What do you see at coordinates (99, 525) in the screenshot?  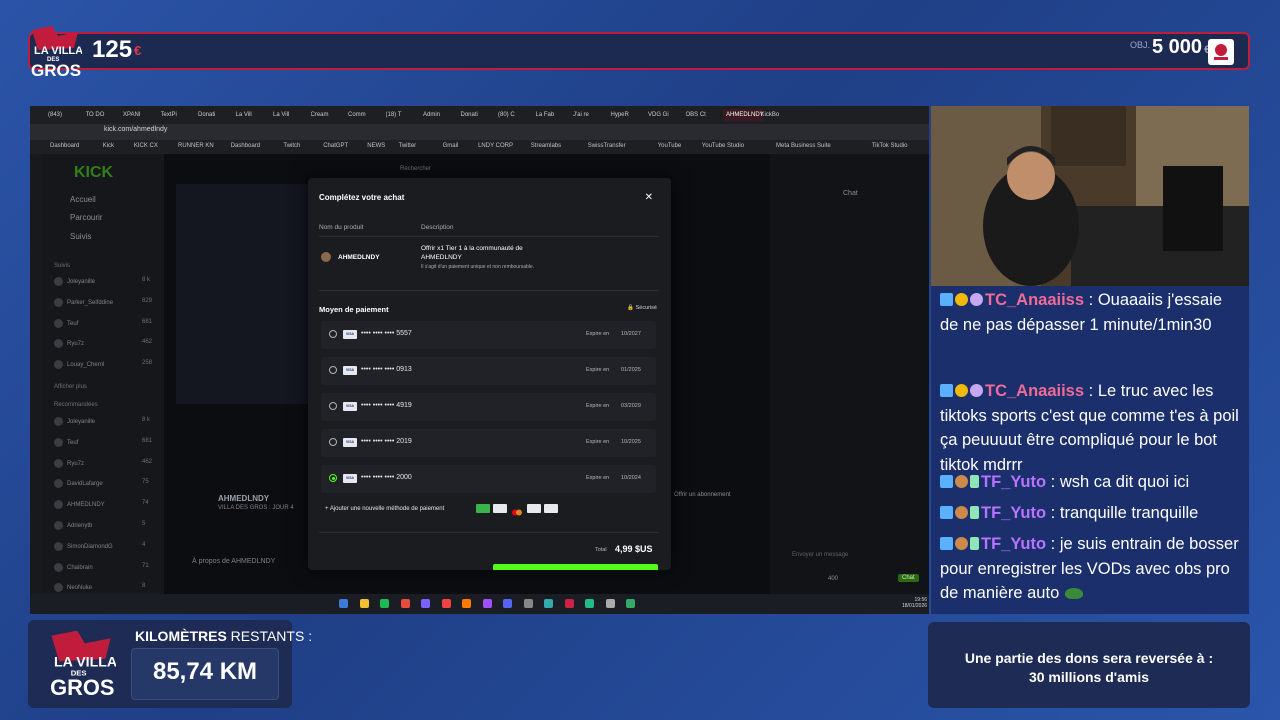 I see `list-item: Adrienytb 5` at bounding box center [99, 525].